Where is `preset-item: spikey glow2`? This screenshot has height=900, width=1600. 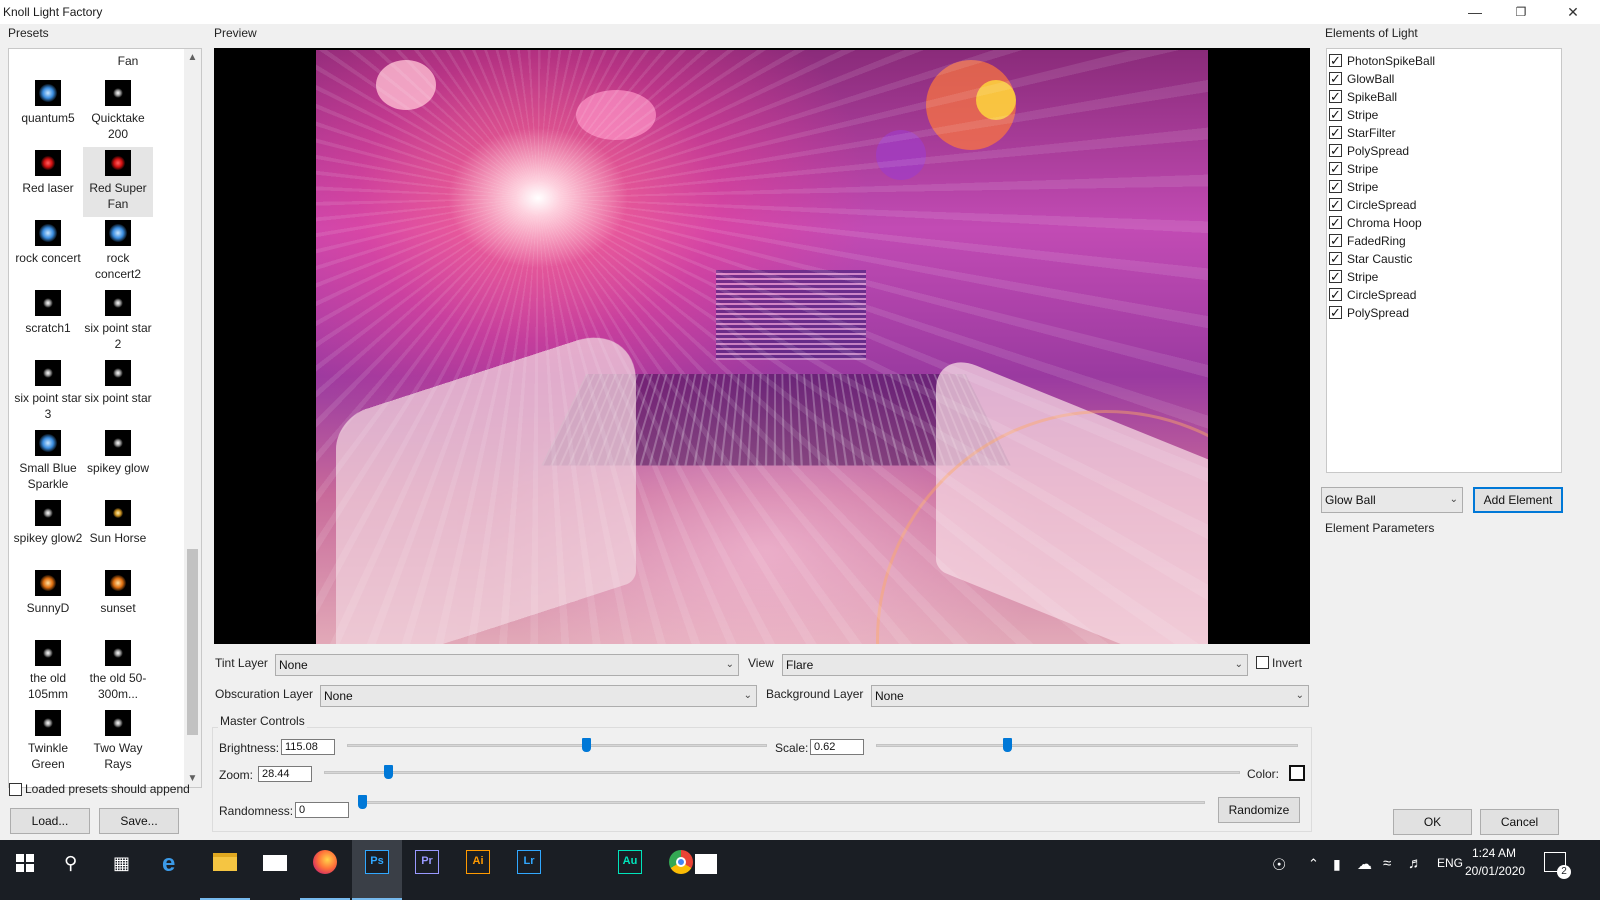
preset-item: spikey glow2 is located at coordinates (48, 532).